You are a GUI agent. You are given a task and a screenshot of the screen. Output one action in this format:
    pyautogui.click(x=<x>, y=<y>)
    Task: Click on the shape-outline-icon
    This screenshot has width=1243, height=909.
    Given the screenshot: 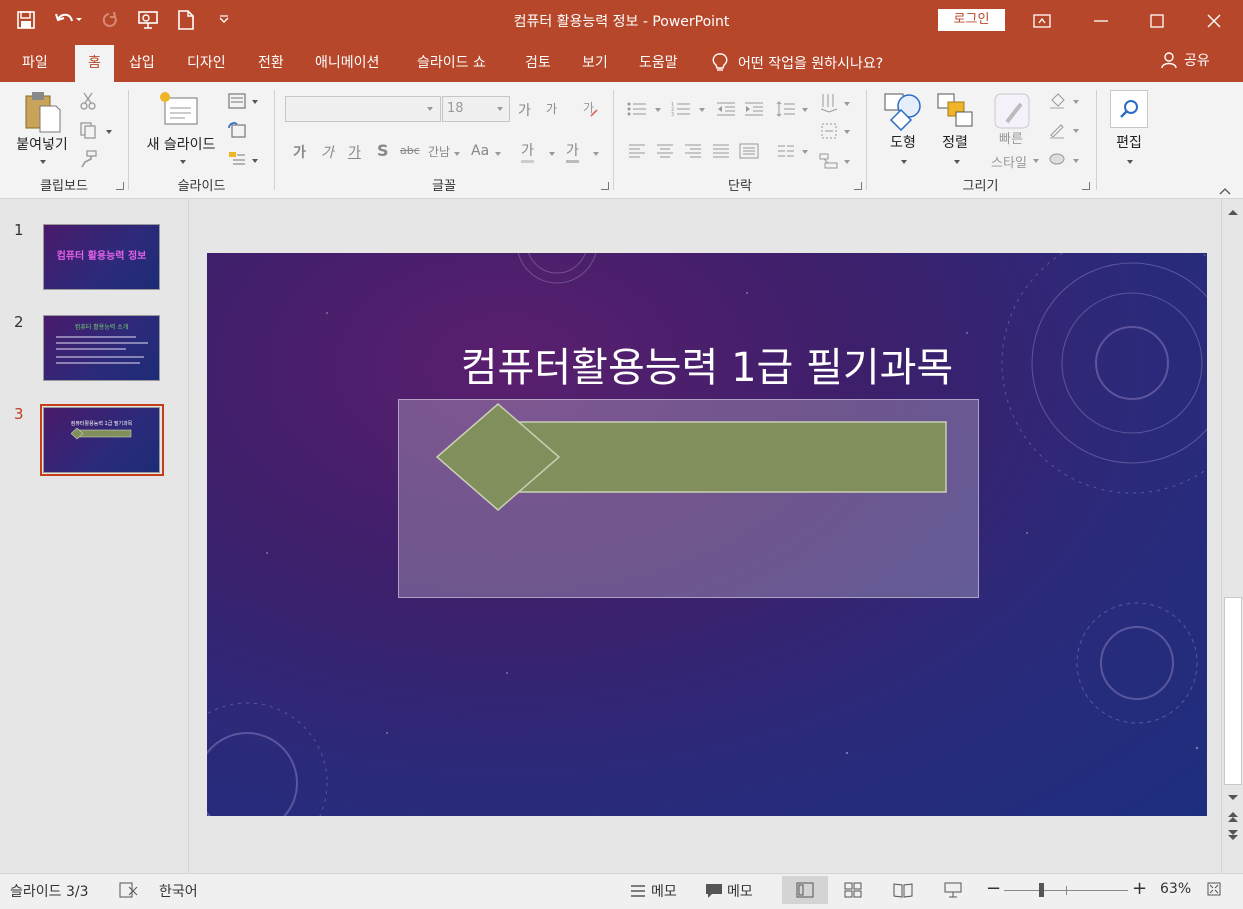 What is the action you would take?
    pyautogui.click(x=1057, y=130)
    